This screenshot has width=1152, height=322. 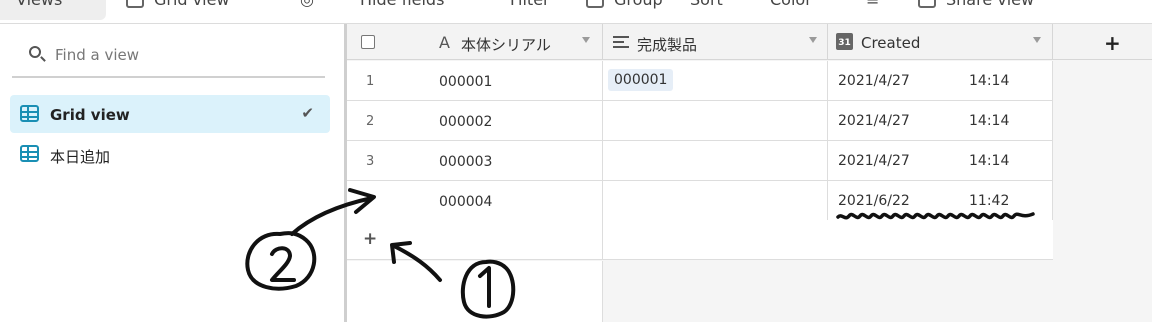 What do you see at coordinates (332, 216) in the screenshot?
I see `arrow-to-row-4-mark` at bounding box center [332, 216].